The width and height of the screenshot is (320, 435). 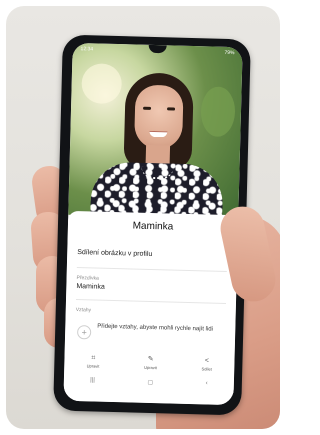 I want to click on share-profile-picture-row: Sdílení obrázku v profilu, so click(x=114, y=253).